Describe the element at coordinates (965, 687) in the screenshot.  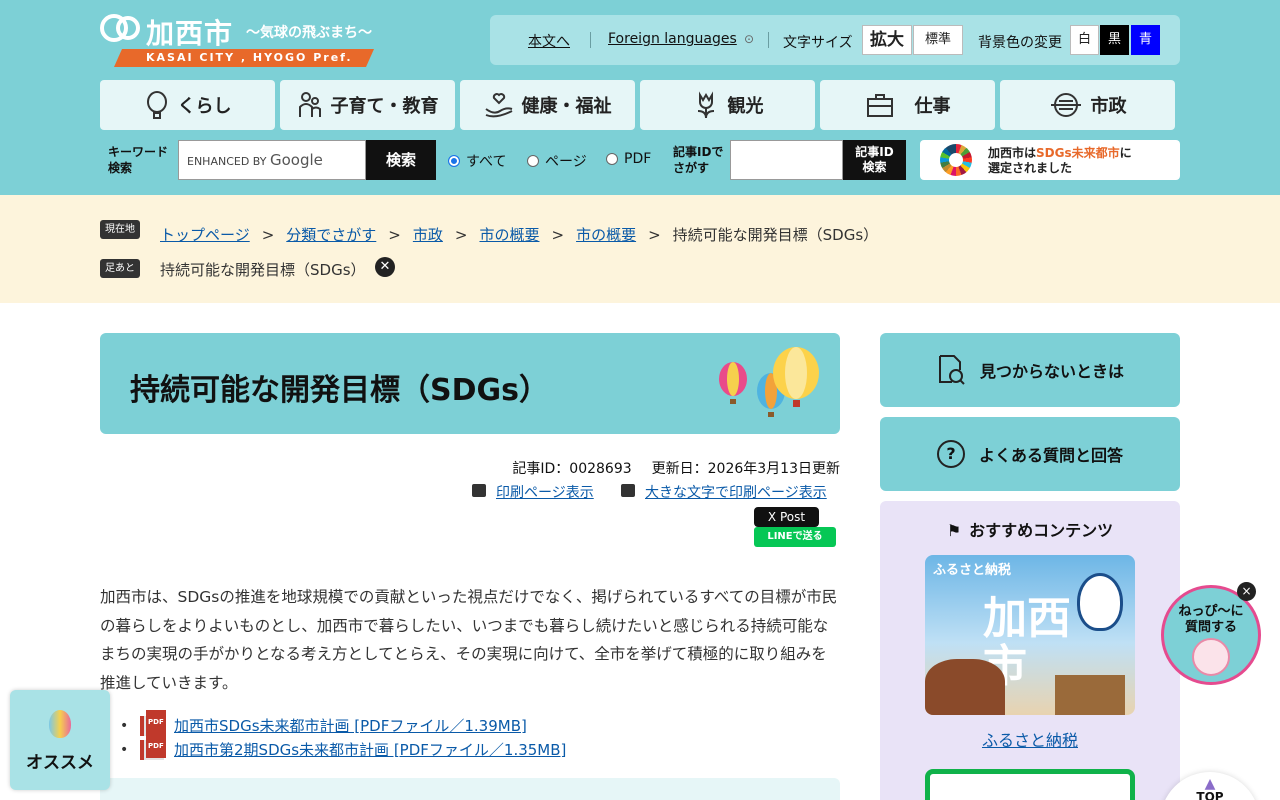
I see `food-image` at that location.